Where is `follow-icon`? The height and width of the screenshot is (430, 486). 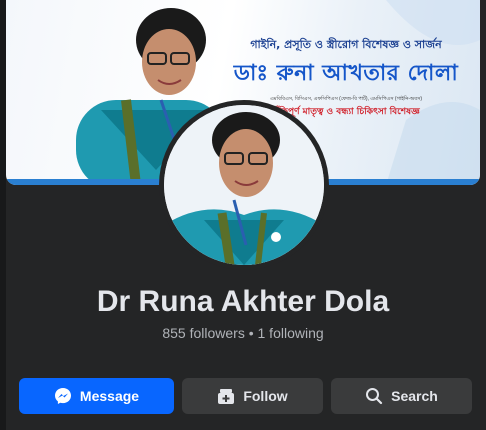 follow-icon is located at coordinates (226, 396).